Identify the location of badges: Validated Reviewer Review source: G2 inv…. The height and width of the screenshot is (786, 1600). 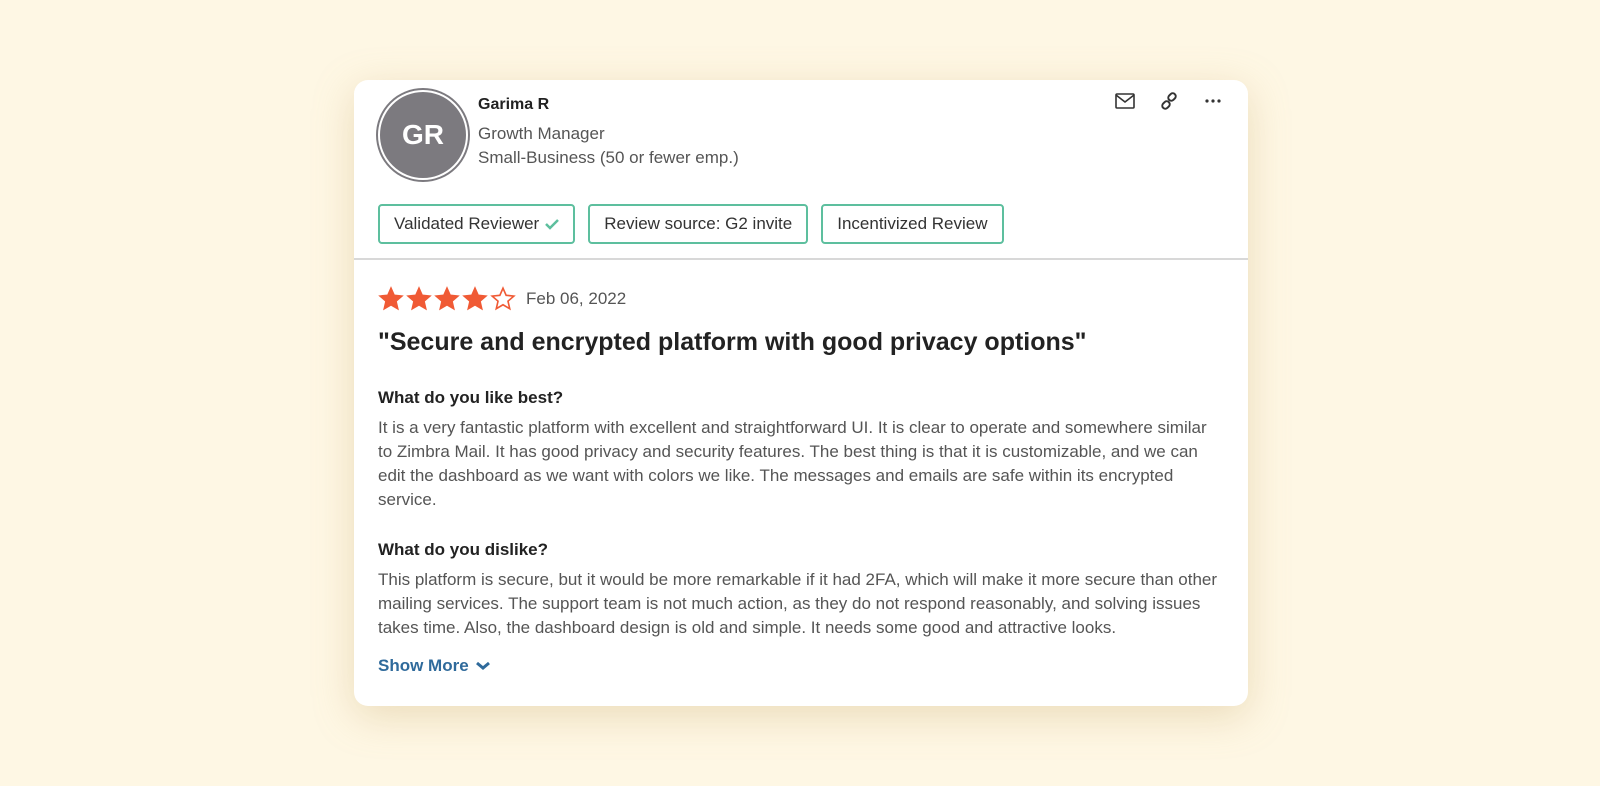
(691, 224).